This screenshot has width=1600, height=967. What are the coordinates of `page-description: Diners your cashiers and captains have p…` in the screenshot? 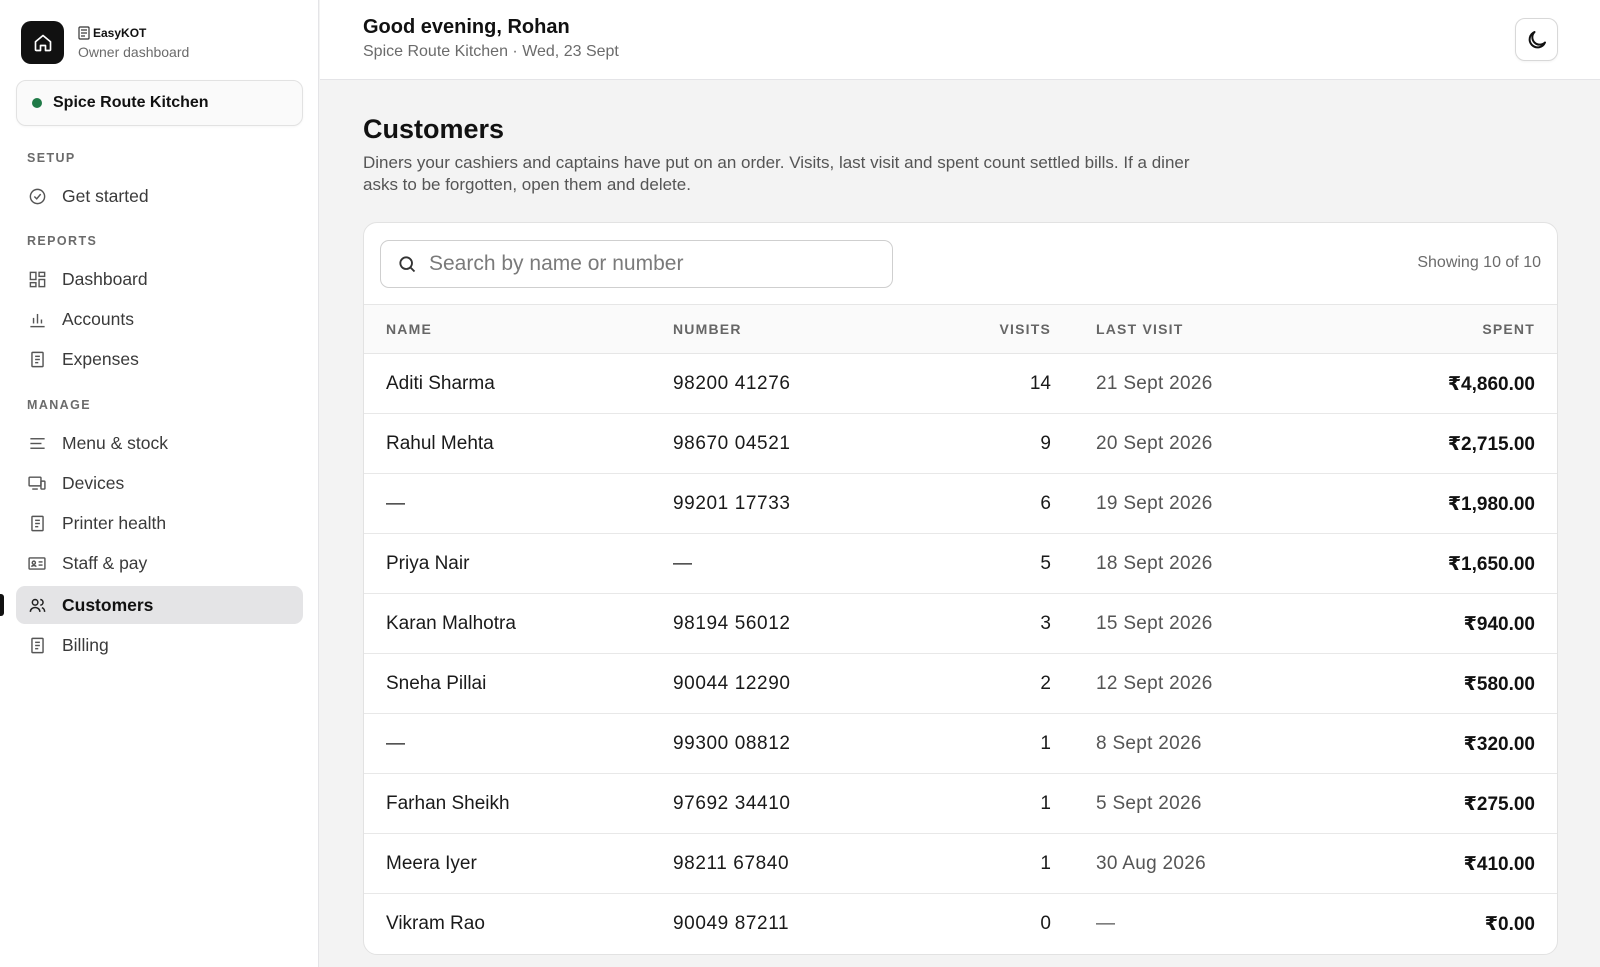 It's located at (776, 173).